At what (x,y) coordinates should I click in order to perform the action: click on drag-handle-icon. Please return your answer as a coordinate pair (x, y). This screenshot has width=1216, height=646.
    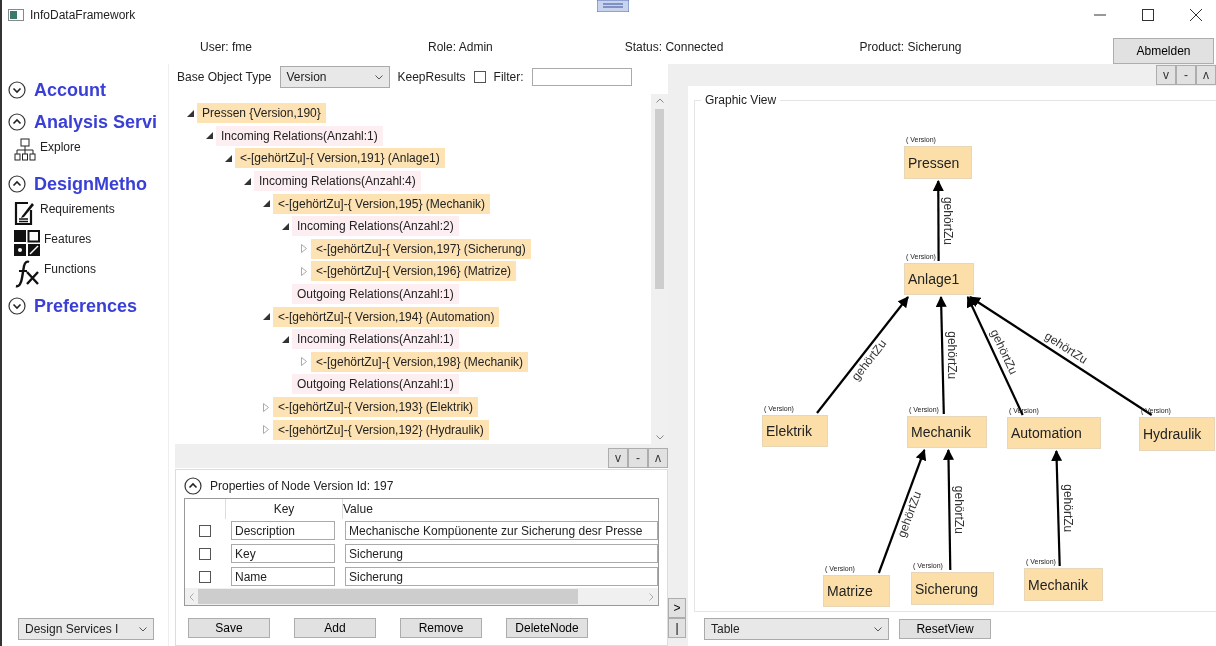
    Looking at the image, I should click on (613, 6).